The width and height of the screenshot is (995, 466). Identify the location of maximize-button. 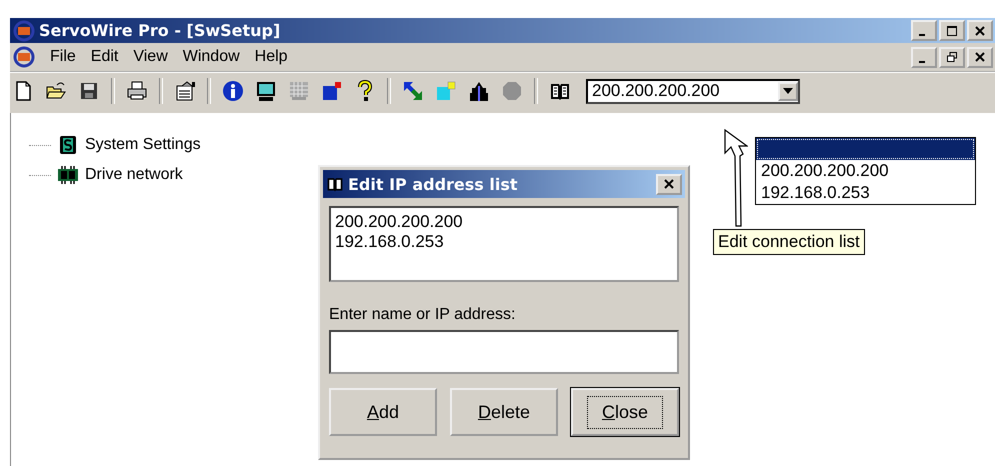
(952, 30).